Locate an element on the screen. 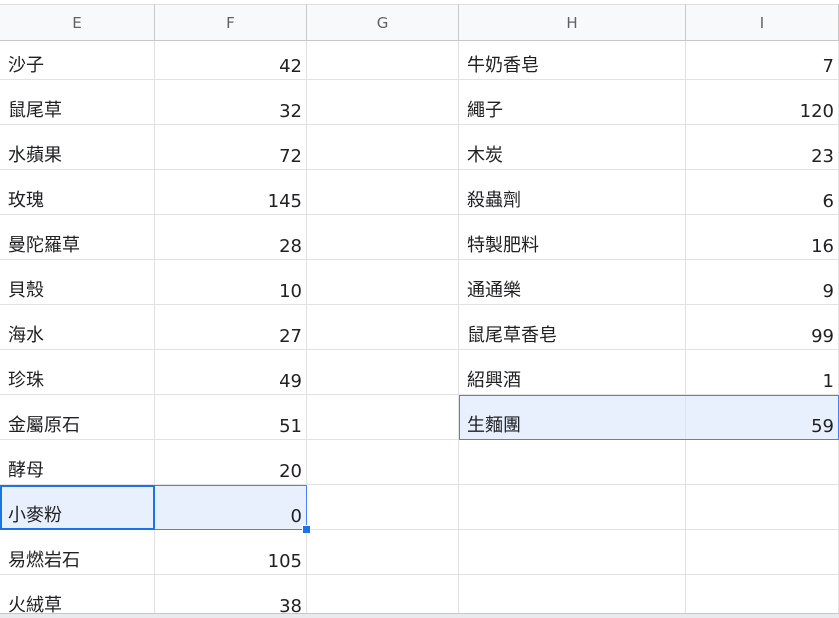  table-row: 貝殼 10 通通樂 9 is located at coordinates (419, 282).